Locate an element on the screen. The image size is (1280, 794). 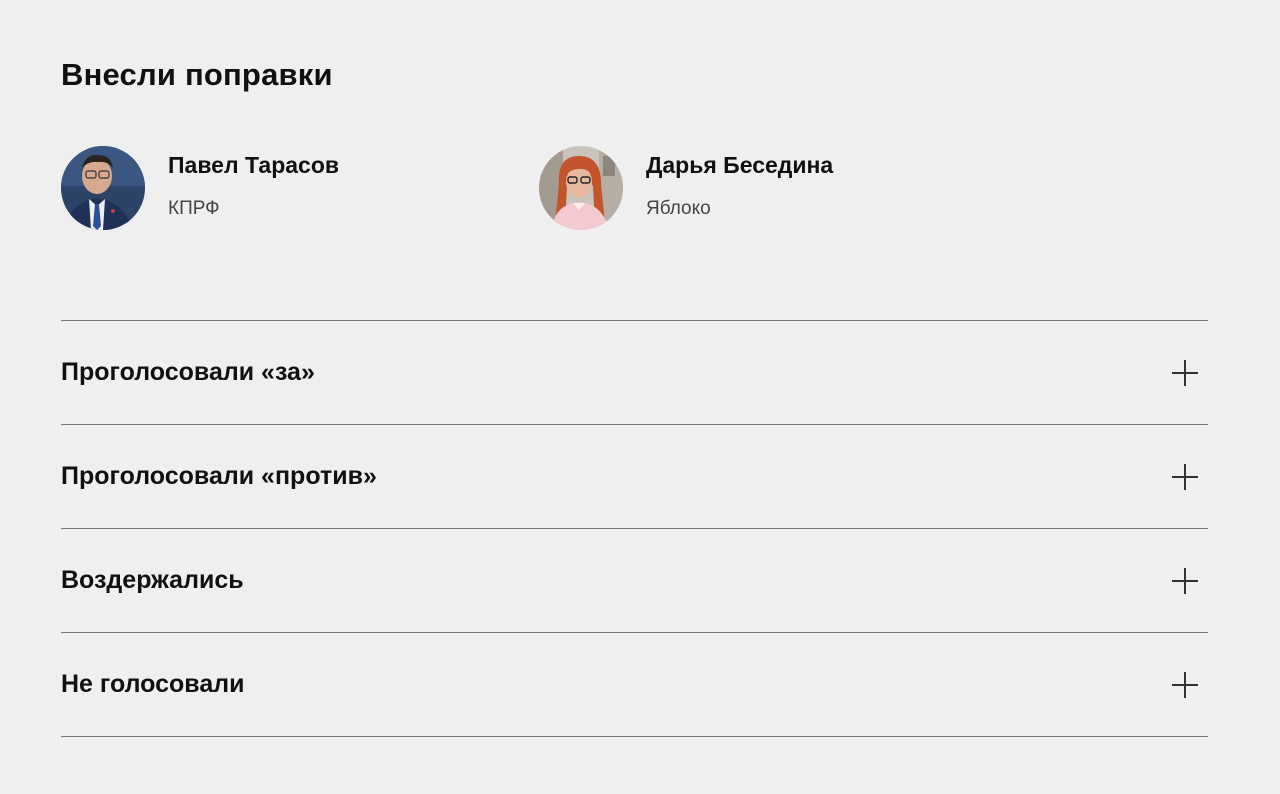
accordion-item-did-not-vote: Не голосовали is located at coordinates (634, 685).